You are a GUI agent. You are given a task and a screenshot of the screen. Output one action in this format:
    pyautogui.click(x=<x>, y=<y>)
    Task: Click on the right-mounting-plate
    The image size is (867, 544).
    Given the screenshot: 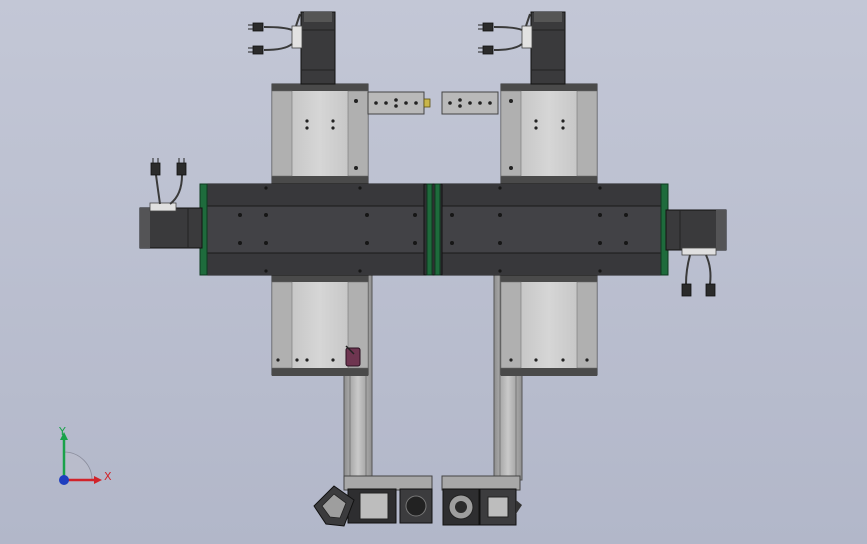 What is the action you would take?
    pyautogui.click(x=470, y=103)
    